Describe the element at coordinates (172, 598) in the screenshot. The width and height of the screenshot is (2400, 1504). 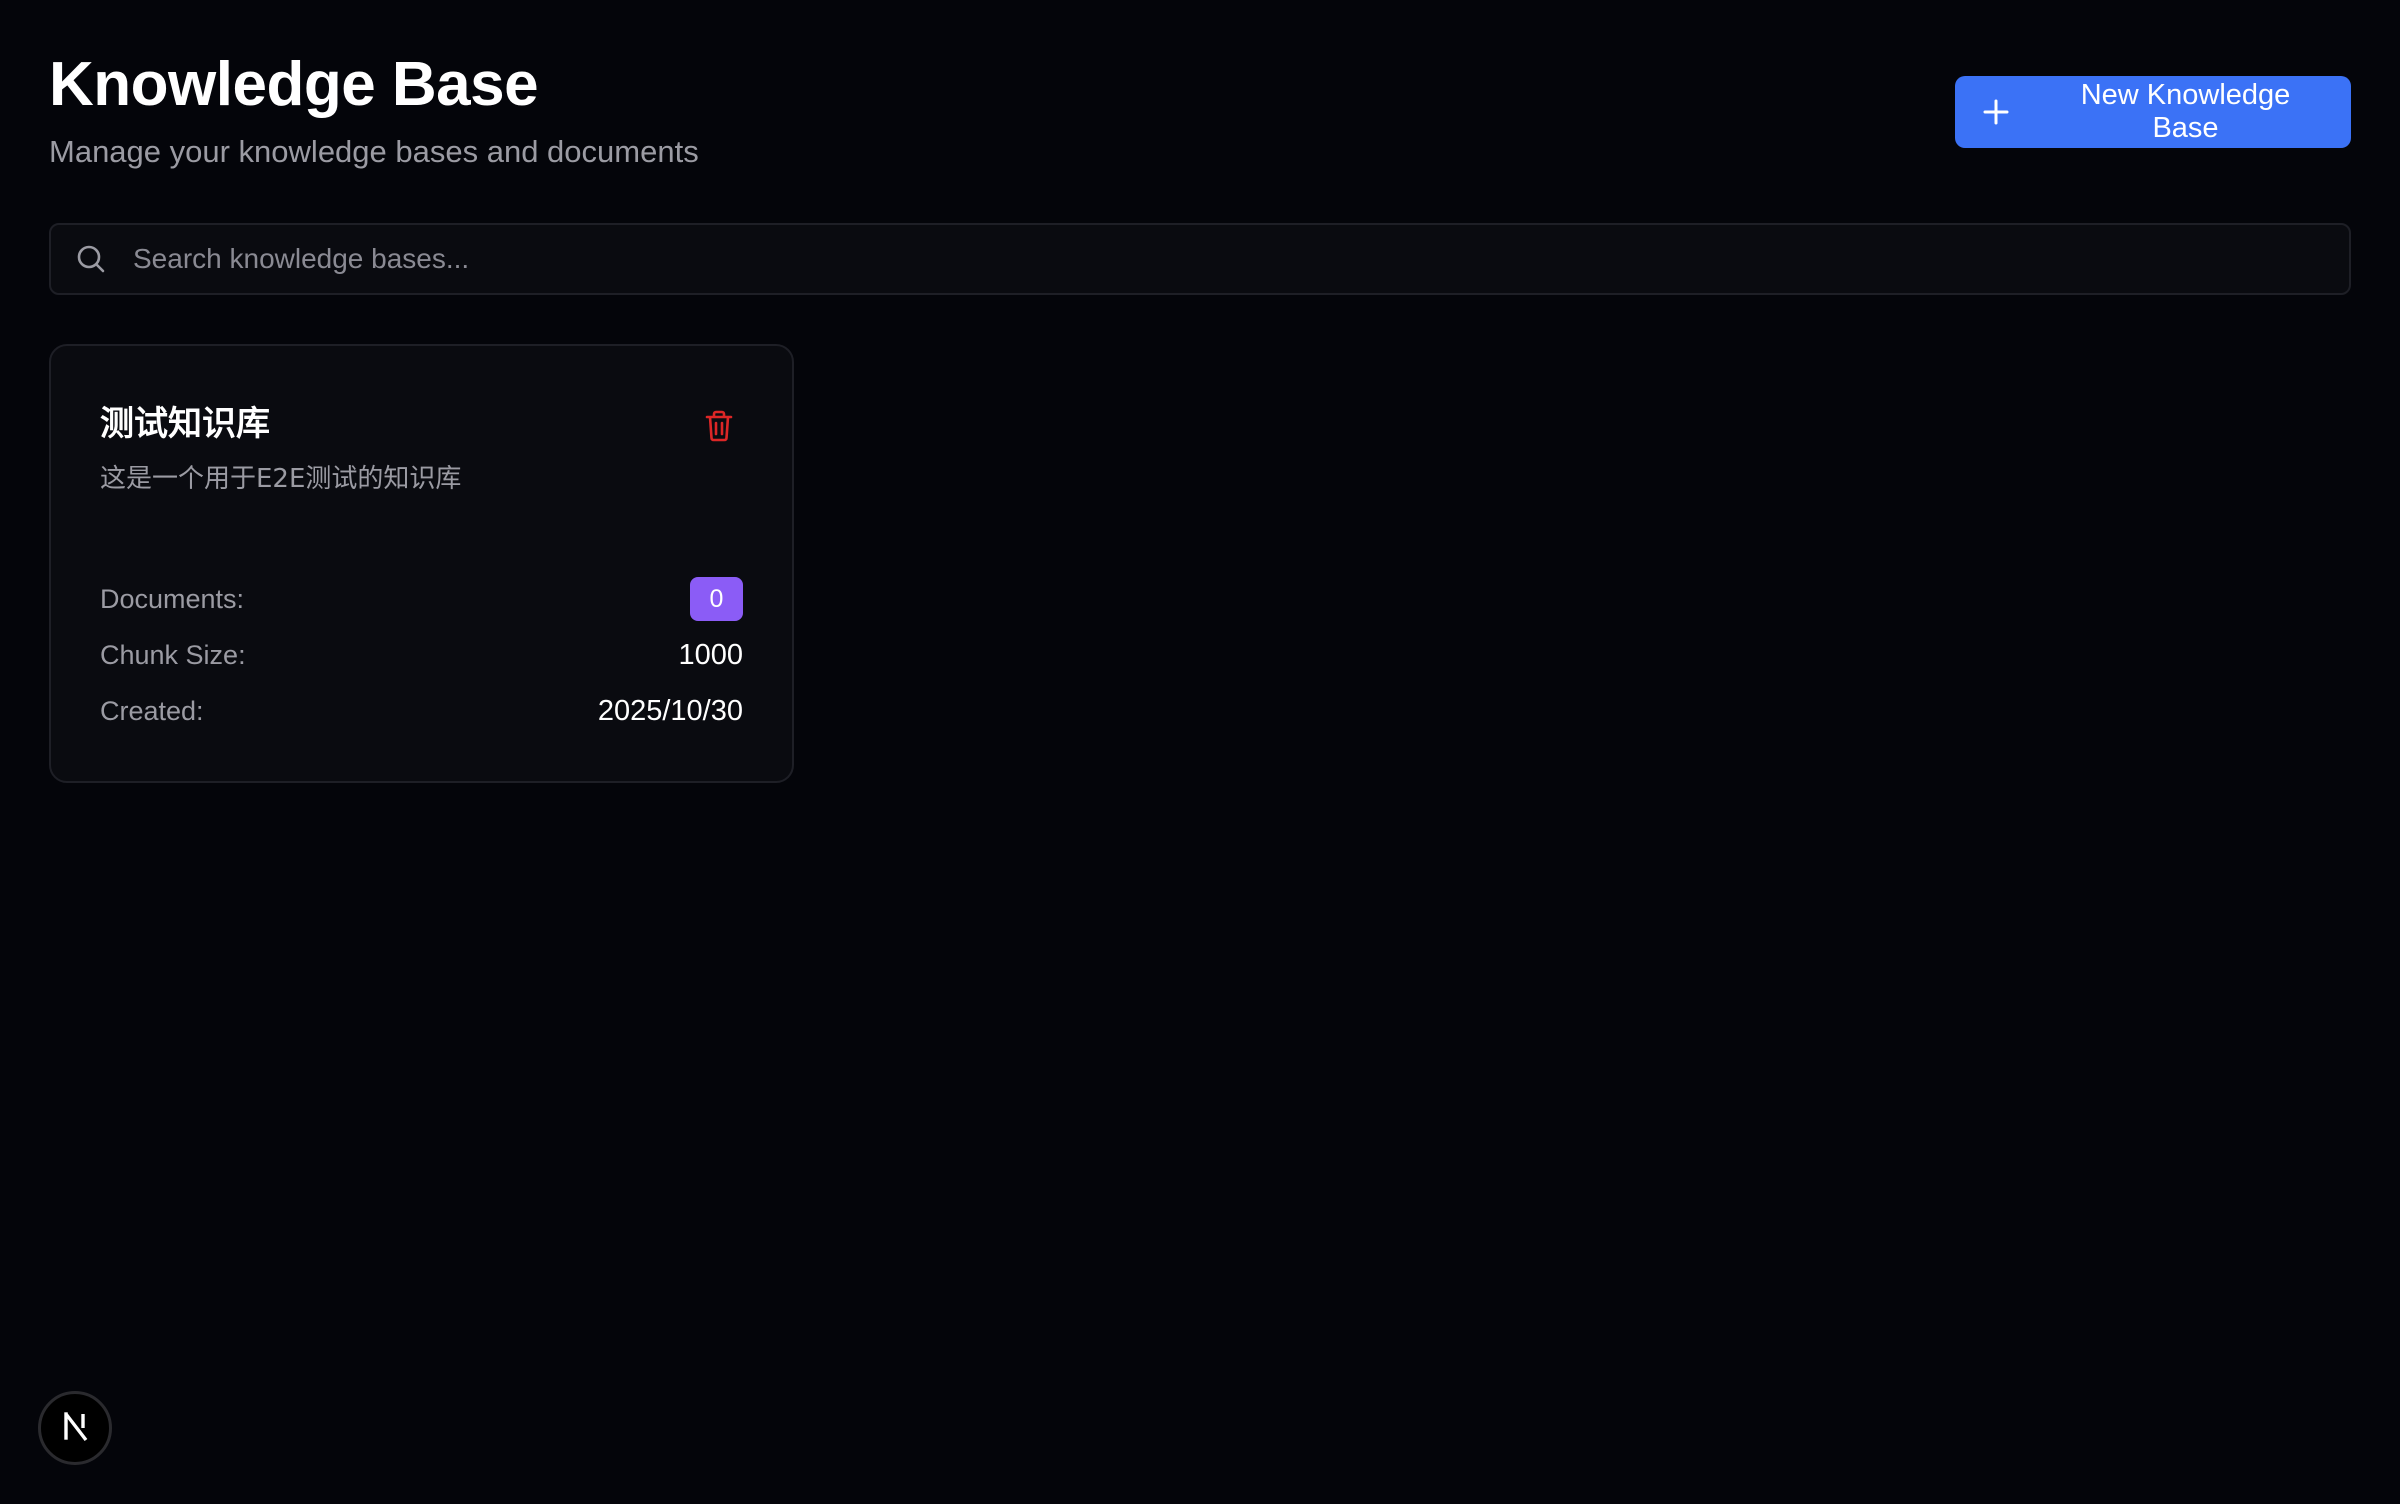
I see `documents-label: Documents:` at that location.